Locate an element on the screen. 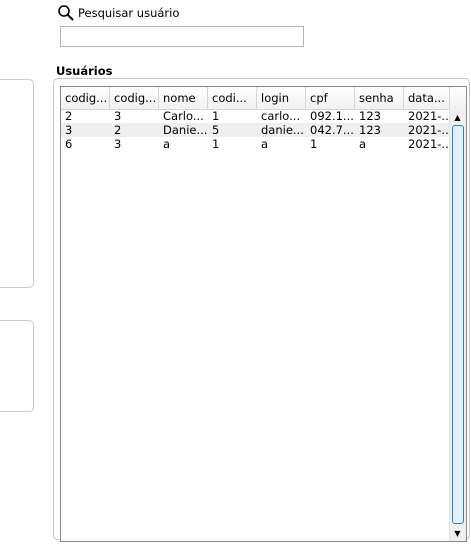 The height and width of the screenshot is (553, 471). search-icon is located at coordinates (66, 13).